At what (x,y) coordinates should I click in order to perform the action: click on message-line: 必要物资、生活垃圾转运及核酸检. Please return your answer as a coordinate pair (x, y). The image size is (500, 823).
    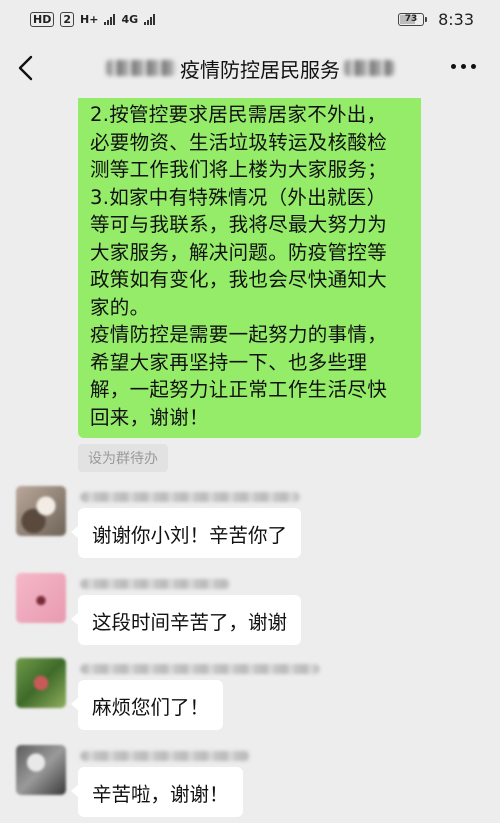
    Looking at the image, I should click on (239, 142).